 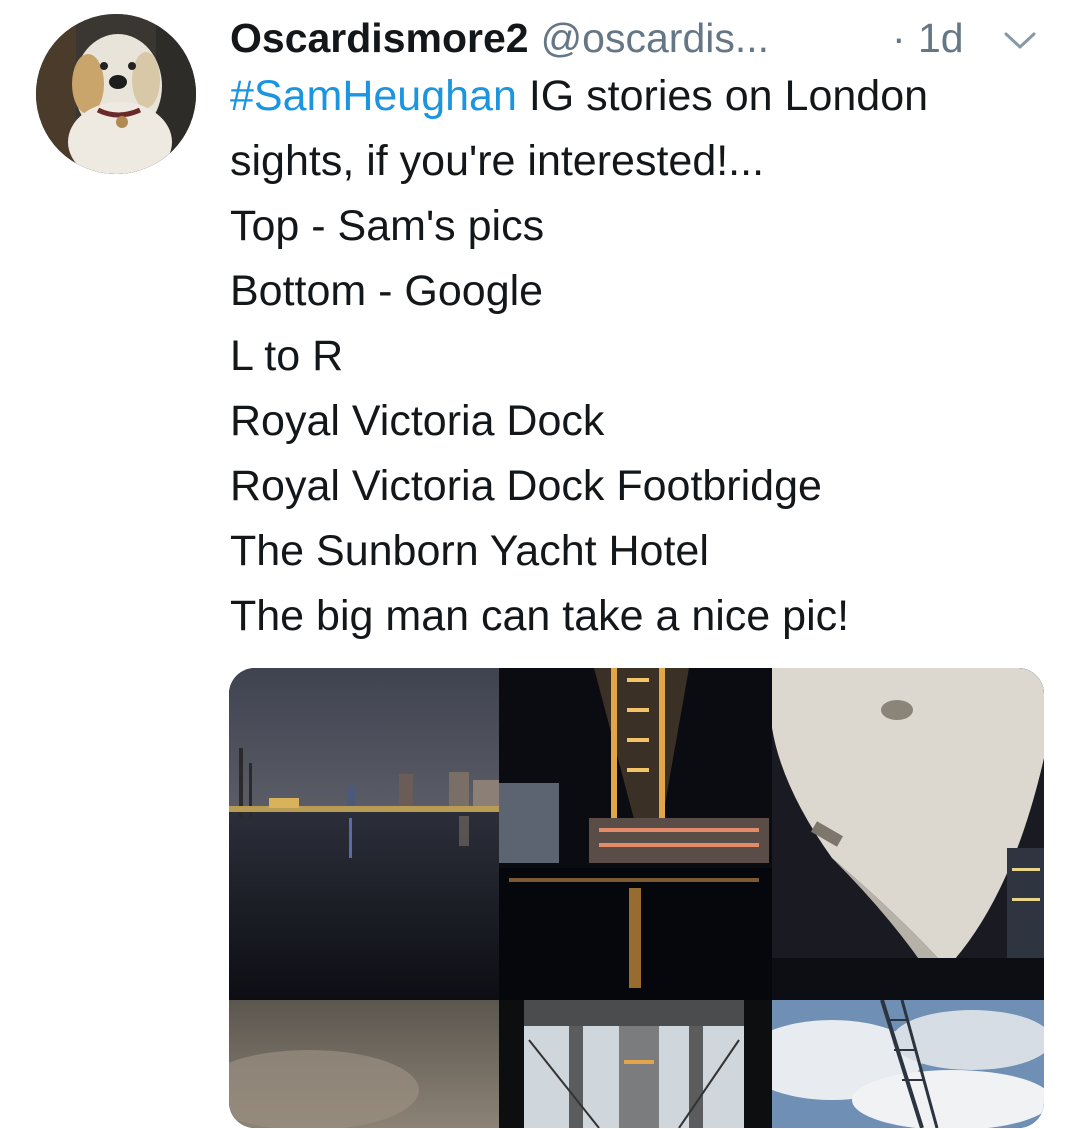 What do you see at coordinates (635, 834) in the screenshot?
I see `photo-footbridge-night` at bounding box center [635, 834].